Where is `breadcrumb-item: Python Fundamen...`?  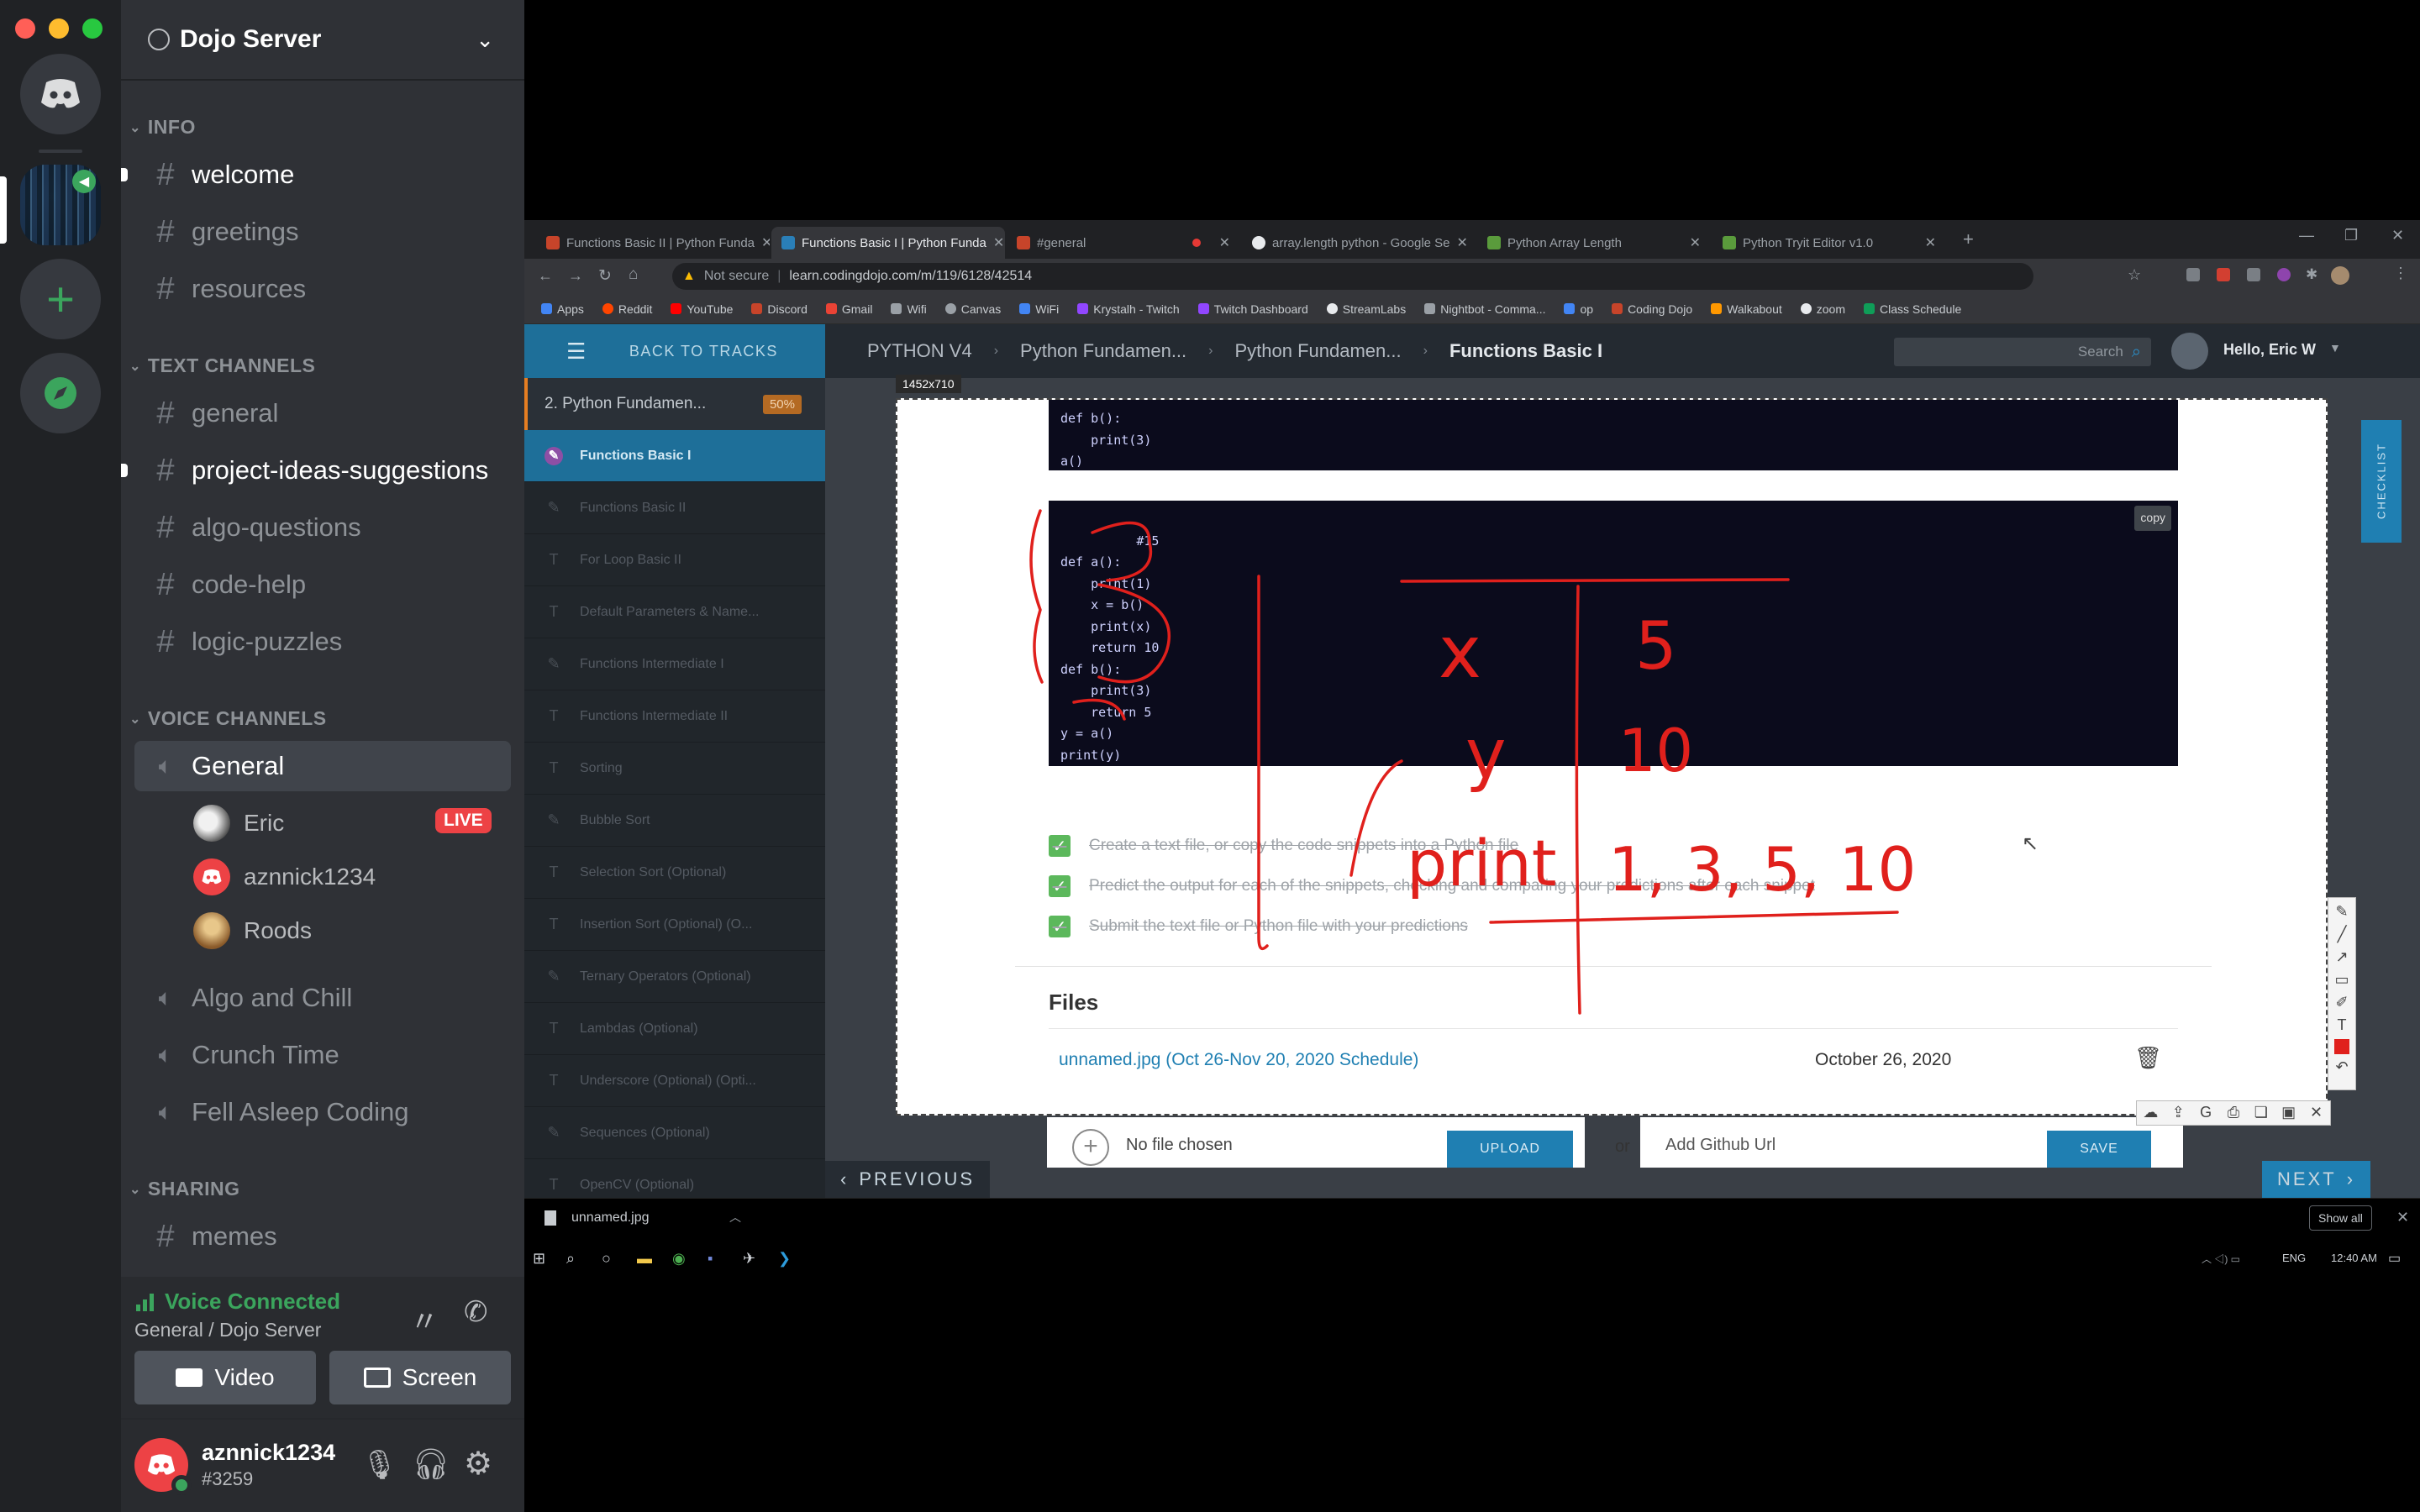
breadcrumb-item: Python Fundamen... is located at coordinates (1103, 351).